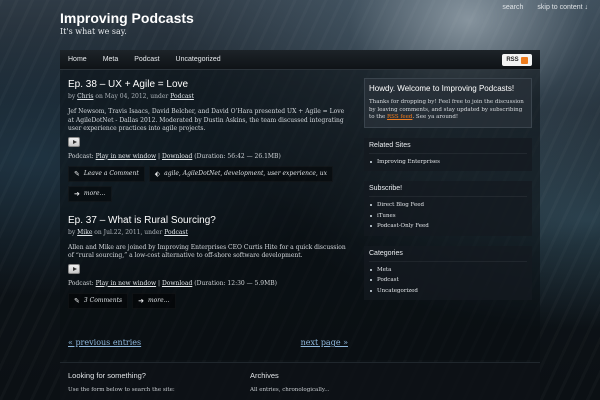  Describe the element at coordinates (234, 283) in the screenshot. I see `duration: (Duration: 12:30 — 5.9MB)` at that location.